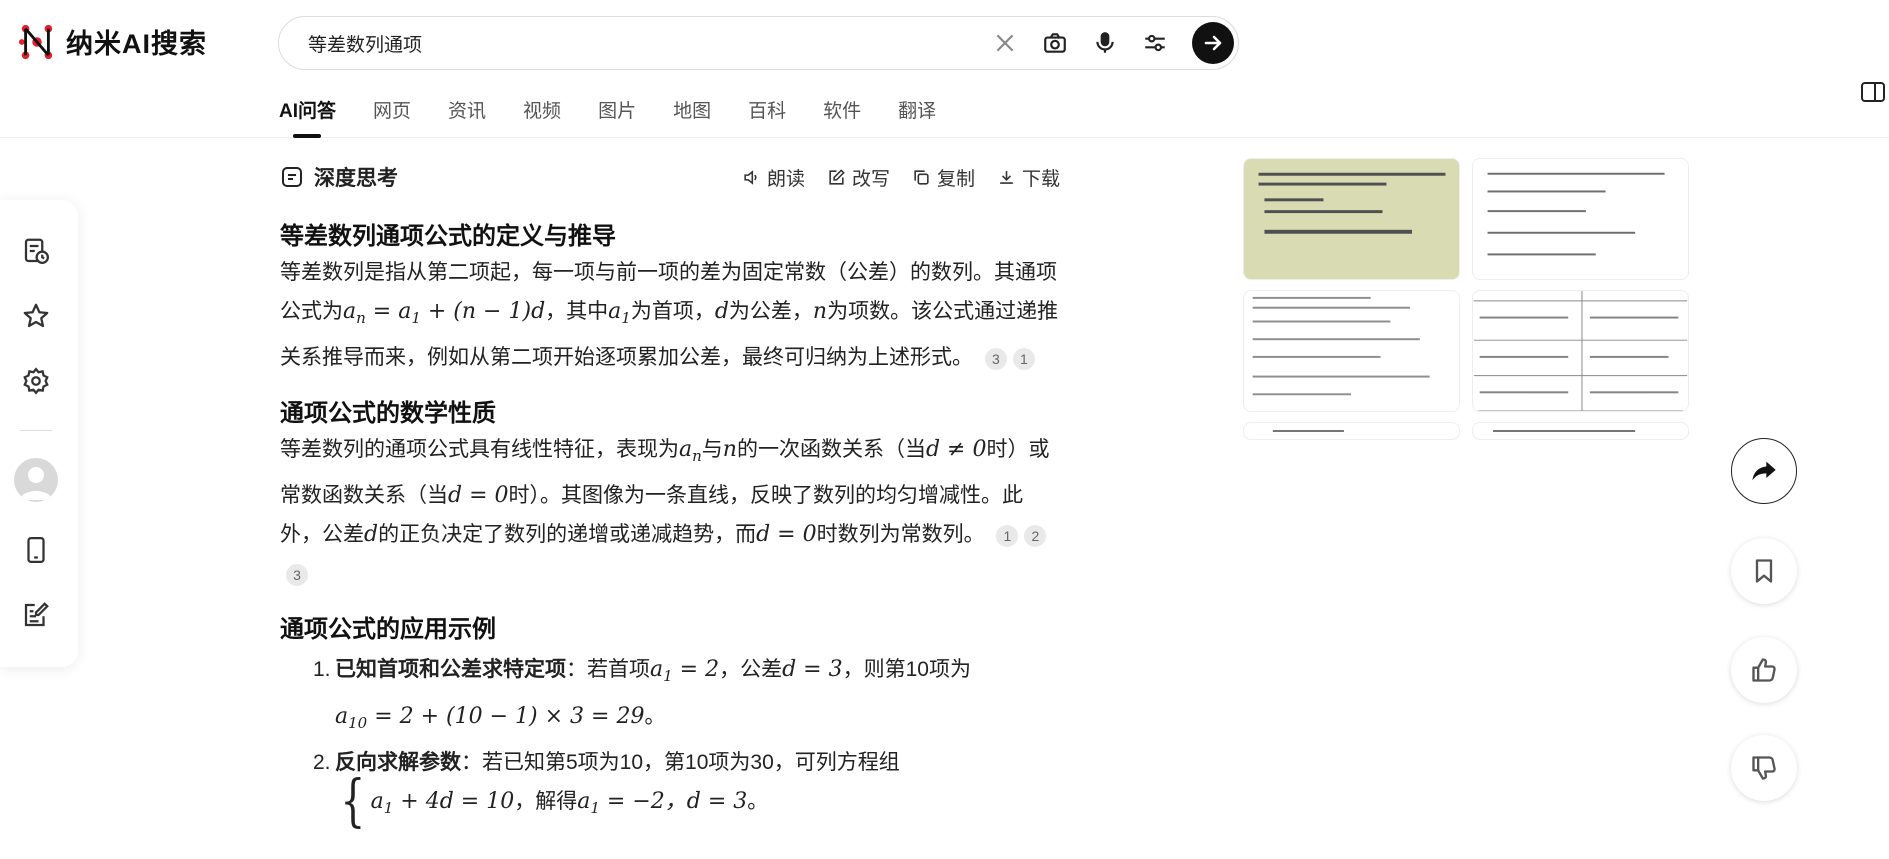  I want to click on share-icon, so click(1764, 471).